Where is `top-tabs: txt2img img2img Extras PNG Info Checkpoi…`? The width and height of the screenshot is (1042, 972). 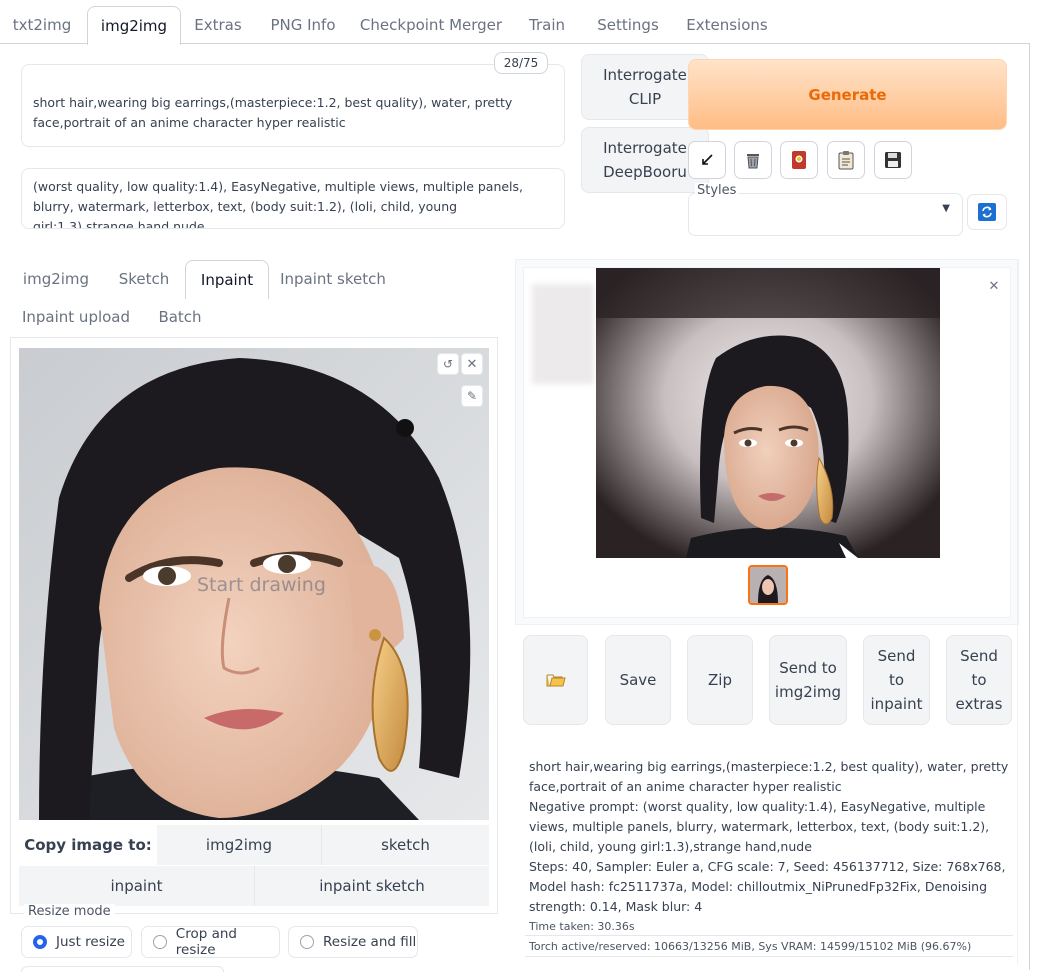
top-tabs: txt2img img2img Extras PNG Info Checkpoi… is located at coordinates (521, 22).